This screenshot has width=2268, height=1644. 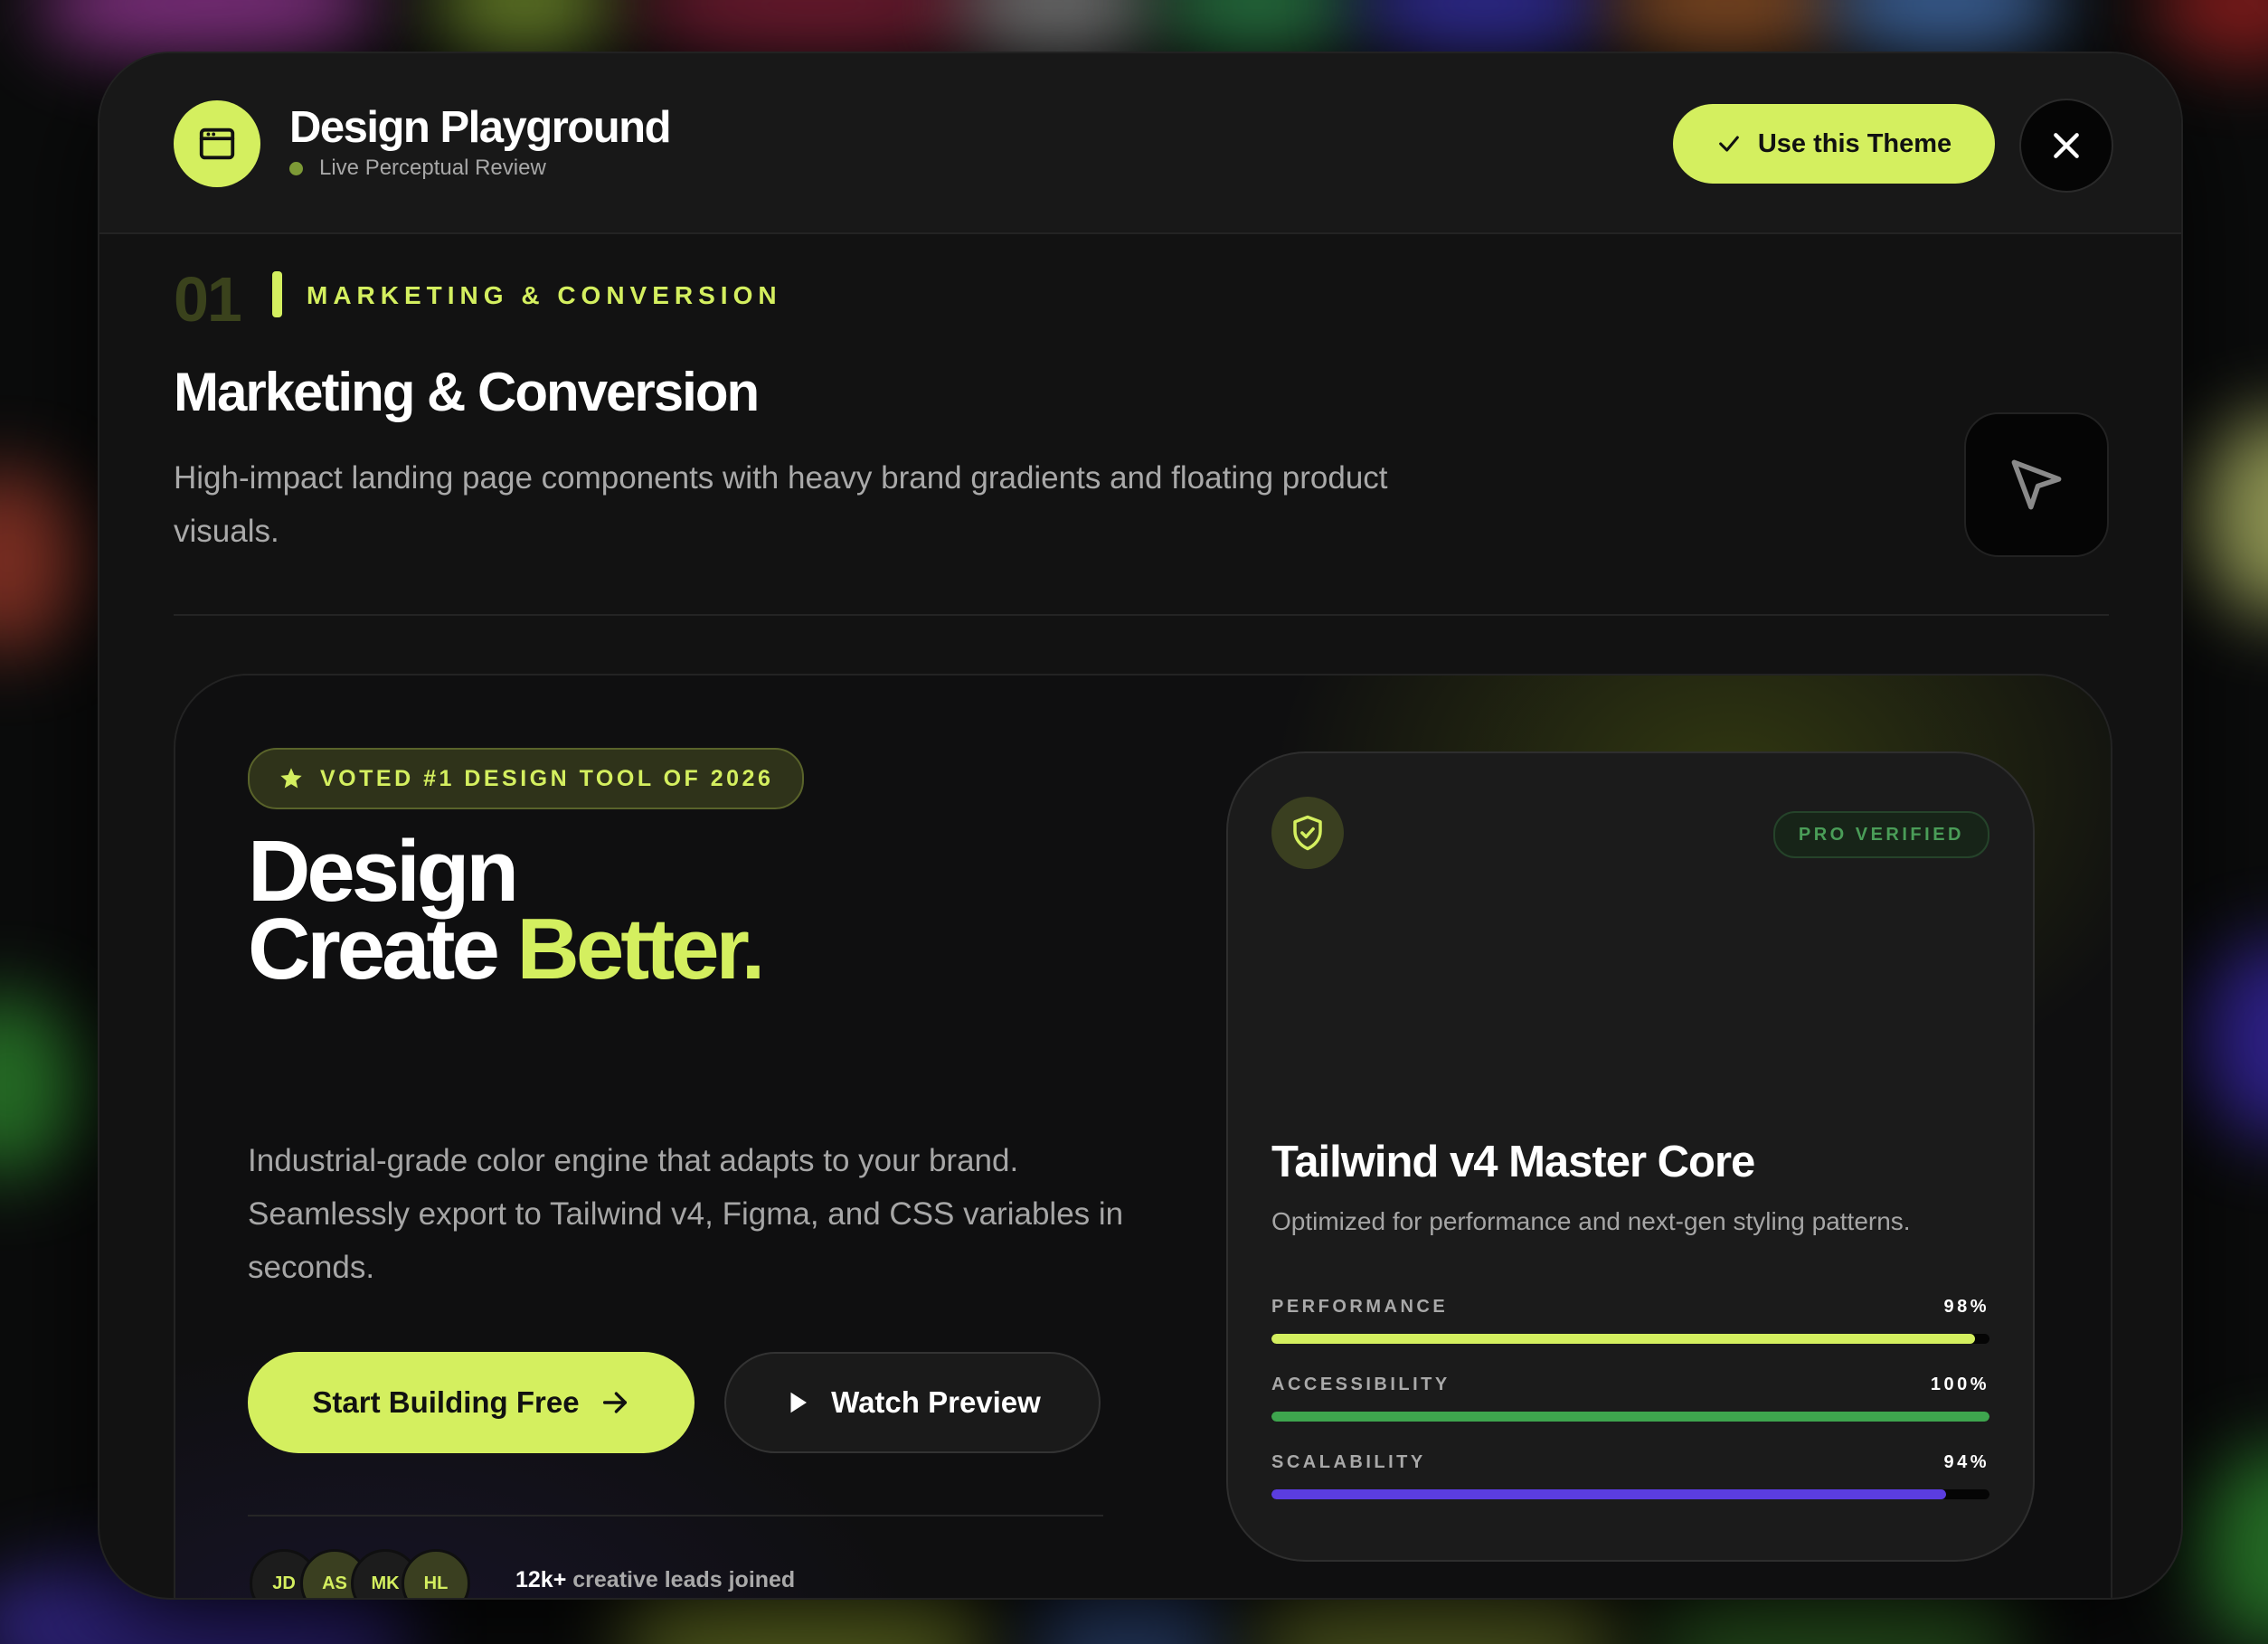 I want to click on social-proof: 12k+ creative leads joined, so click(x=655, y=1580).